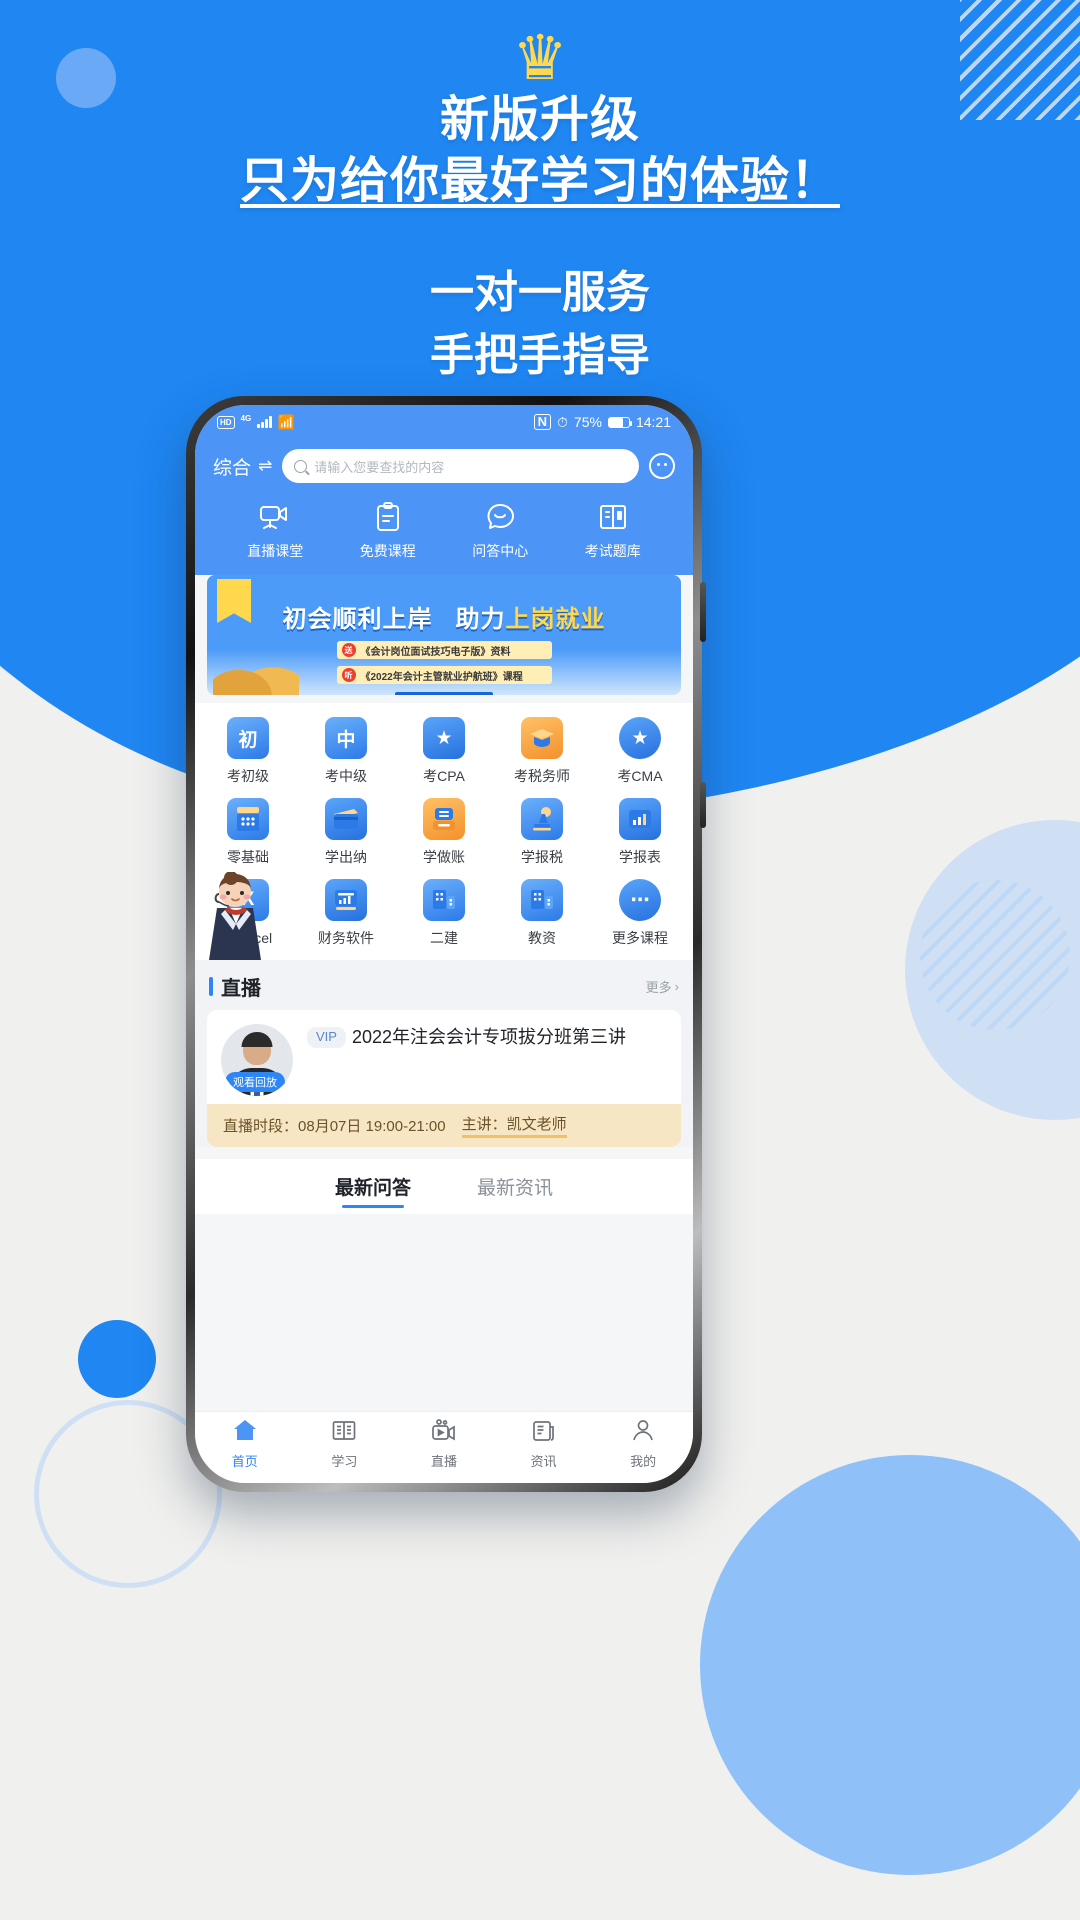 The height and width of the screenshot is (1920, 1080). What do you see at coordinates (703, 805) in the screenshot?
I see `phone-power-button` at bounding box center [703, 805].